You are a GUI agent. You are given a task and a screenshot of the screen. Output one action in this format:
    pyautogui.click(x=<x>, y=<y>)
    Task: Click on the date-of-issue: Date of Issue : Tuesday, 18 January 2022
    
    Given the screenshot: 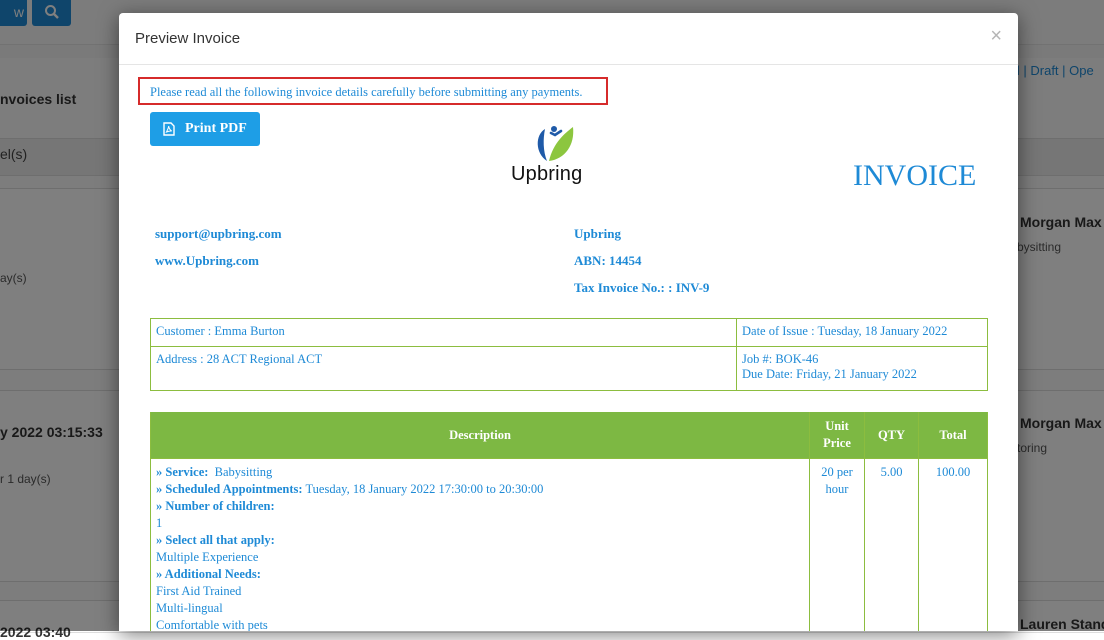 What is the action you would take?
    pyautogui.click(x=862, y=332)
    